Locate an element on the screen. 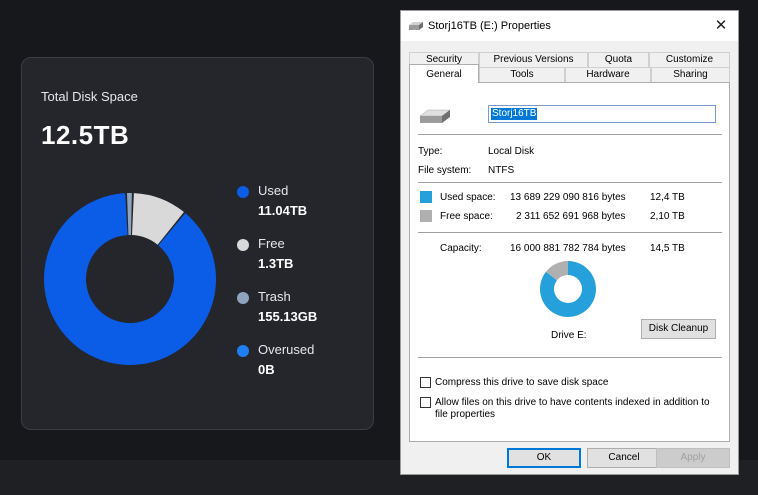  legend-value-free: 1.3TB is located at coordinates (276, 263).